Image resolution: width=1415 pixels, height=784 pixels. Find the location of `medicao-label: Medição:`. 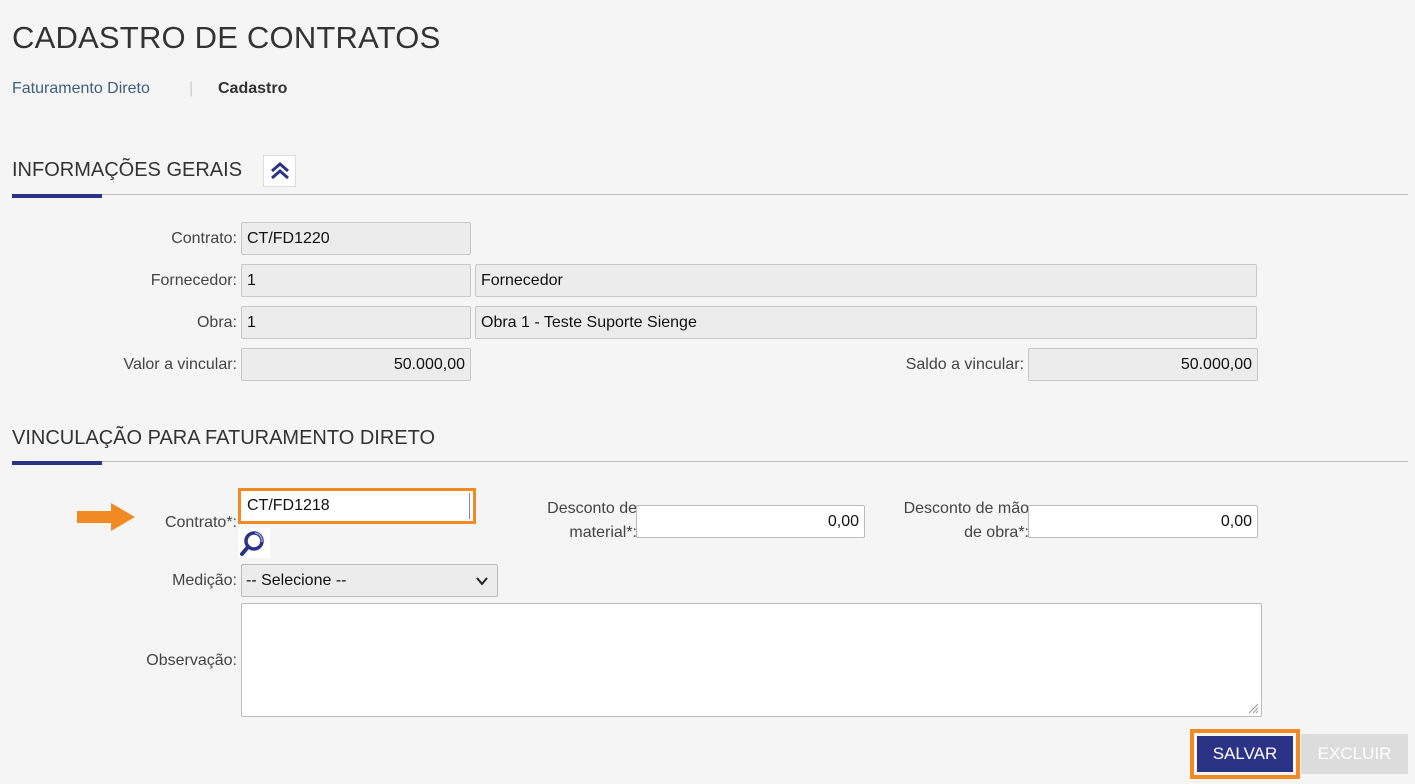

medicao-label: Medição: is located at coordinates (204, 580).